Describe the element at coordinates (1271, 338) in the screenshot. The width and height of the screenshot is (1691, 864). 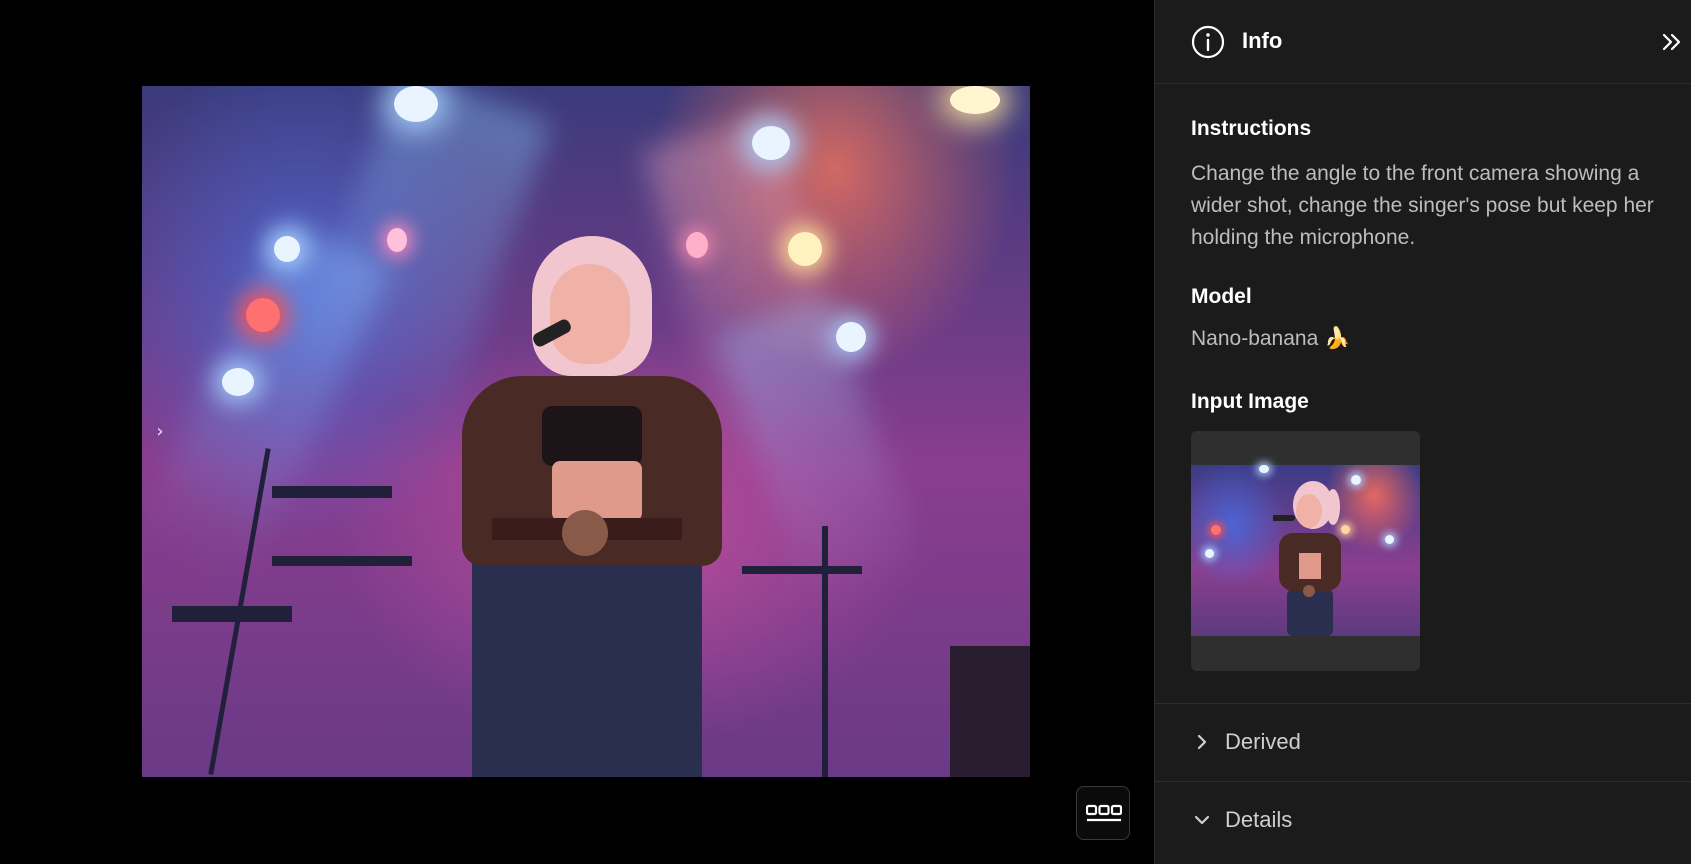
I see `model-value: Nano-banana 🍌` at that location.